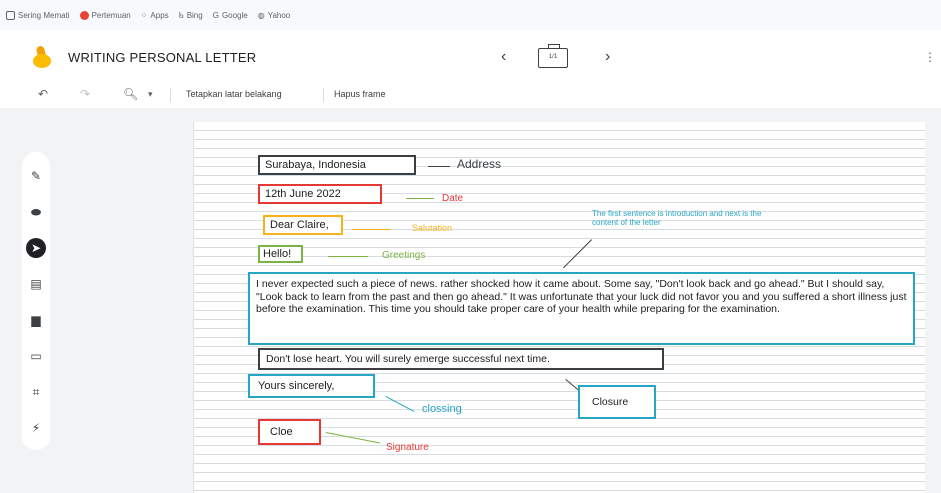  I want to click on greetings-label: Greetings, so click(403, 255).